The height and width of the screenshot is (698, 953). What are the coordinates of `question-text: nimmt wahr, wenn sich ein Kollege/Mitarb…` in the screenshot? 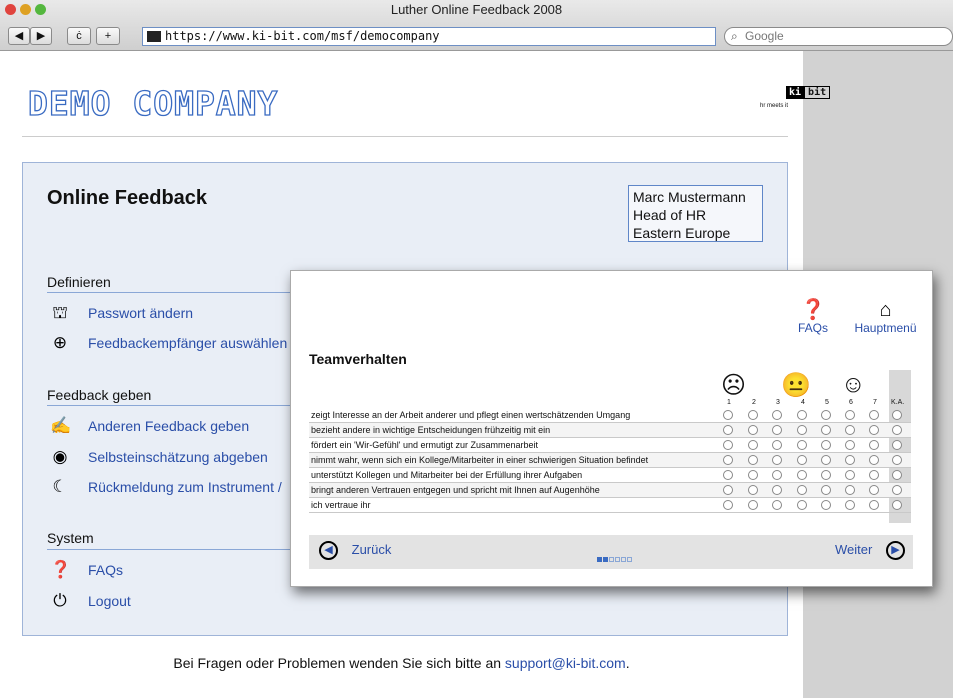 It's located at (480, 460).